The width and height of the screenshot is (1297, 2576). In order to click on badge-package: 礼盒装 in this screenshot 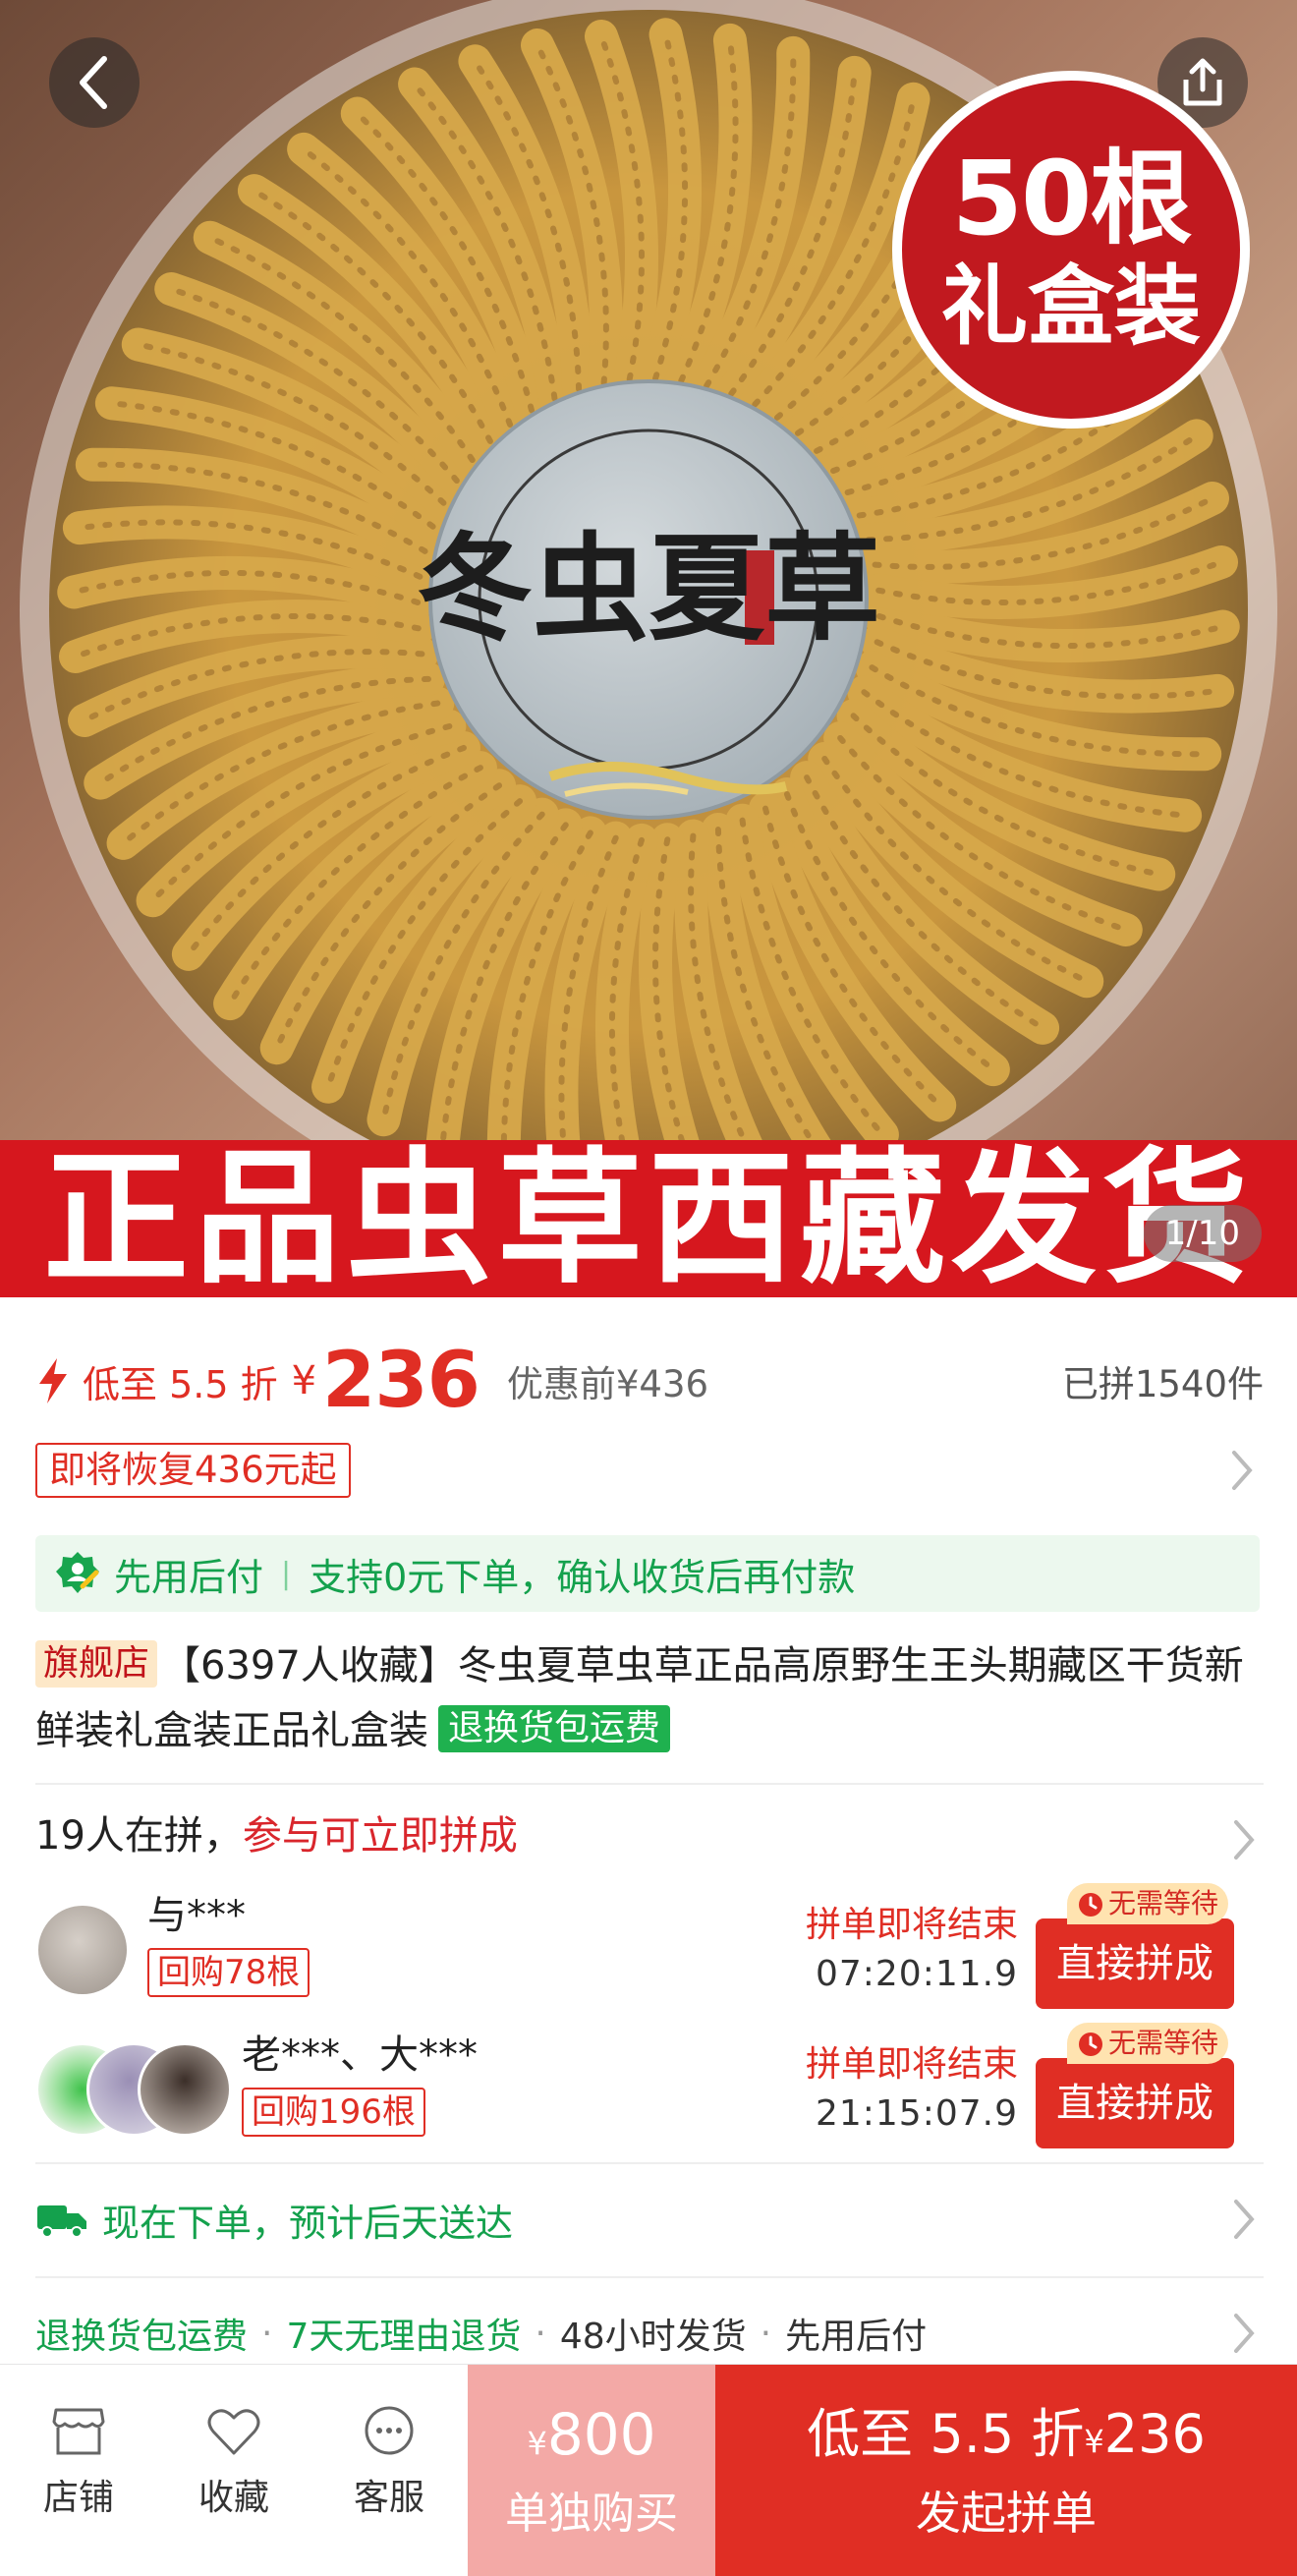, I will do `click(1070, 307)`.